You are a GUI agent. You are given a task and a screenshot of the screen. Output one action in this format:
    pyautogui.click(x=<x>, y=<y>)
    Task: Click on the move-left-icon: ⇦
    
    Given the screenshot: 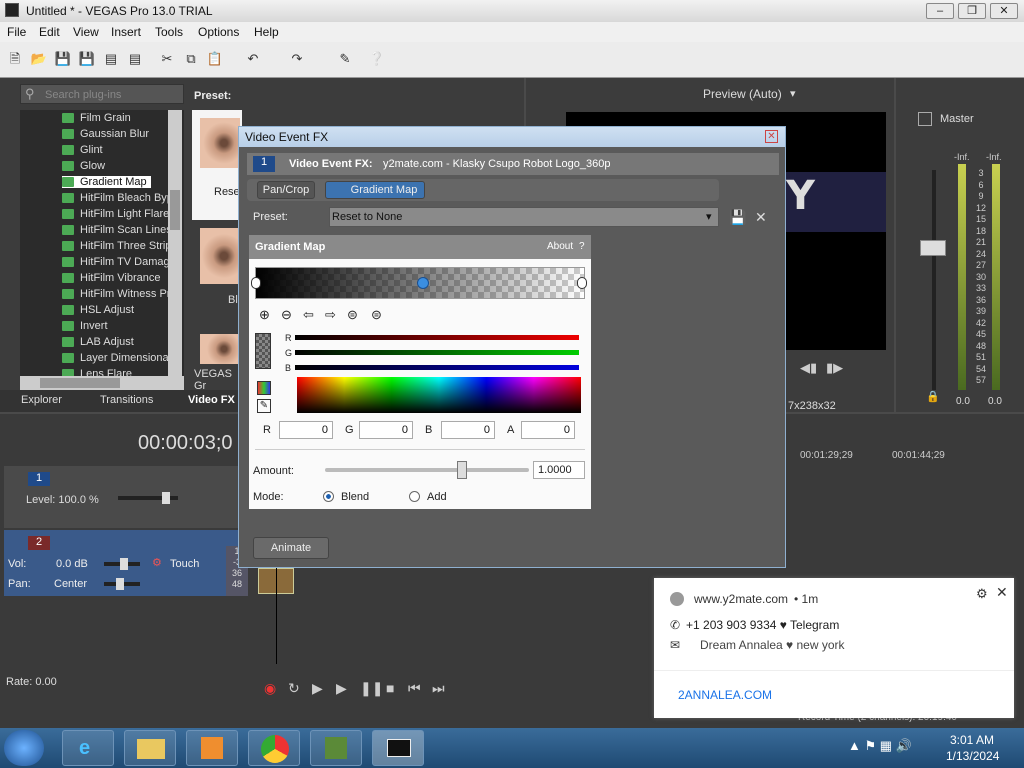 What is the action you would take?
    pyautogui.click(x=308, y=315)
    